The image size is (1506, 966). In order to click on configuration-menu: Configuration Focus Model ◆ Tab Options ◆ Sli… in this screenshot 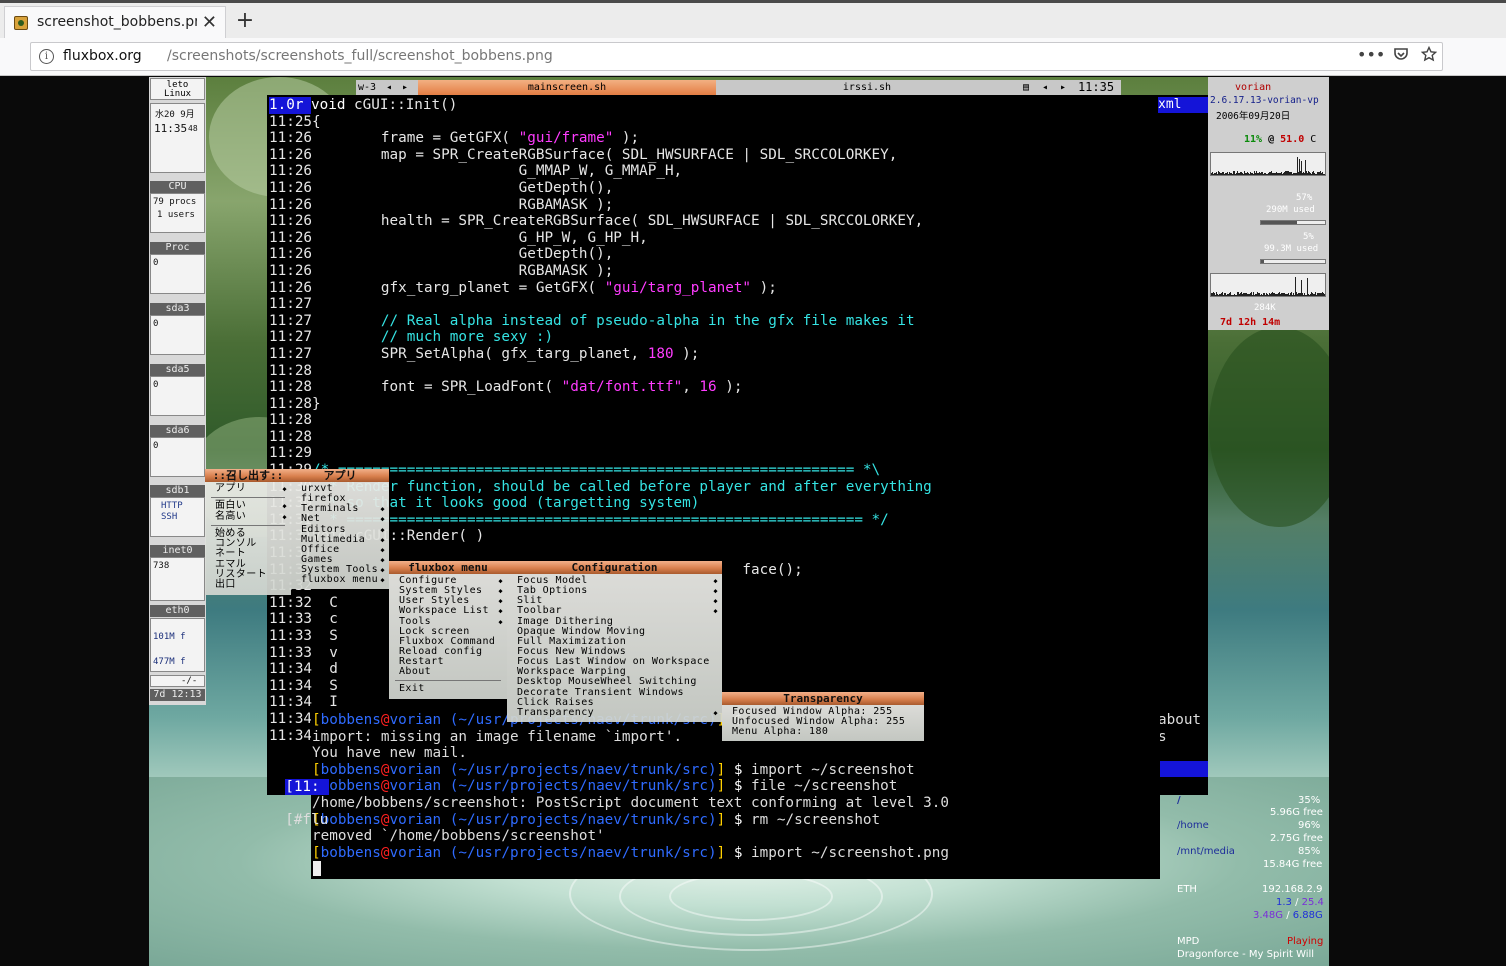, I will do `click(614, 641)`.